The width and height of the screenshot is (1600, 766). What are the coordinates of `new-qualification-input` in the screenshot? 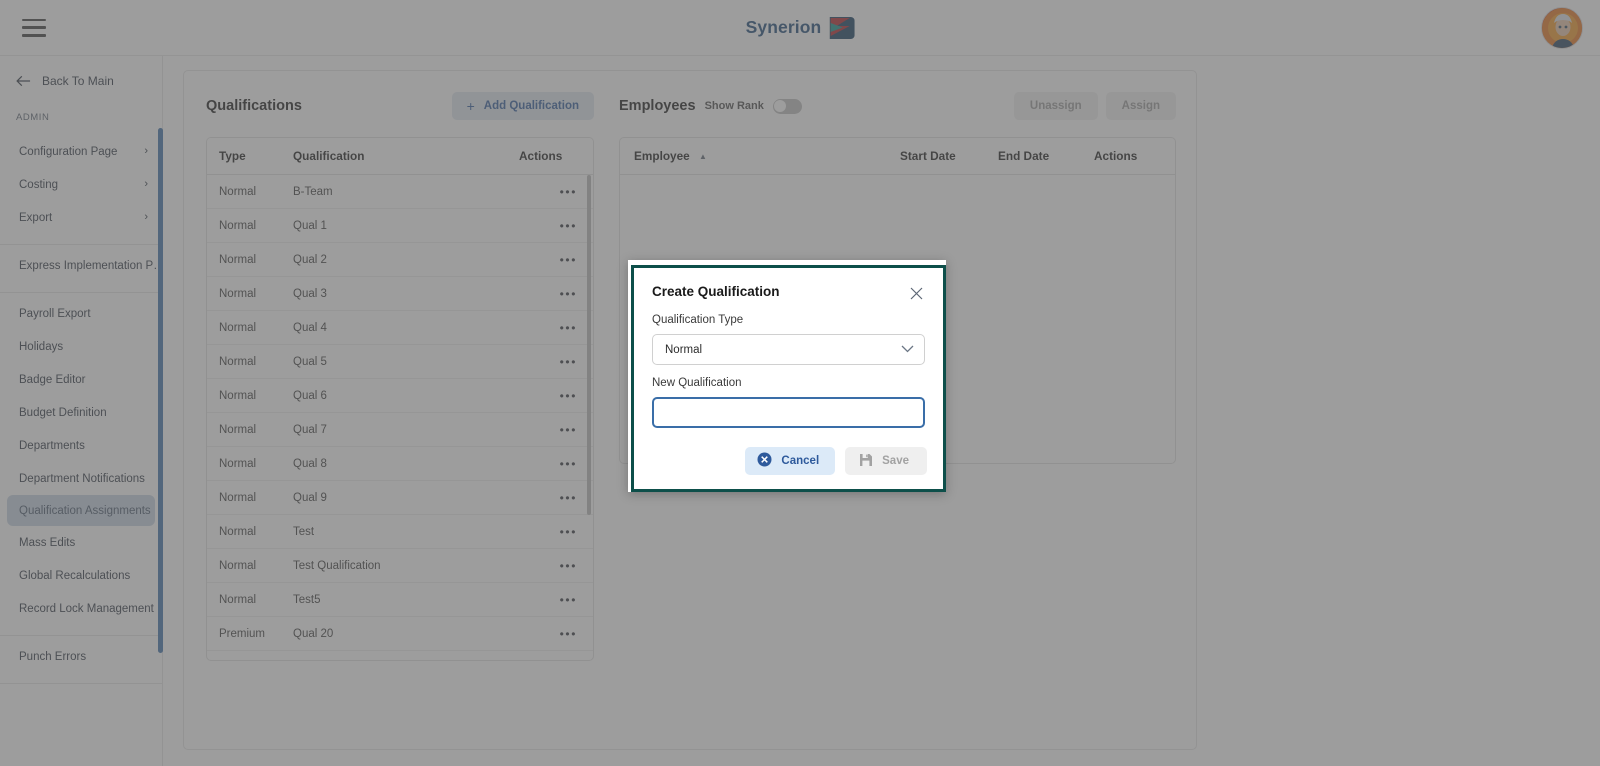 It's located at (788, 412).